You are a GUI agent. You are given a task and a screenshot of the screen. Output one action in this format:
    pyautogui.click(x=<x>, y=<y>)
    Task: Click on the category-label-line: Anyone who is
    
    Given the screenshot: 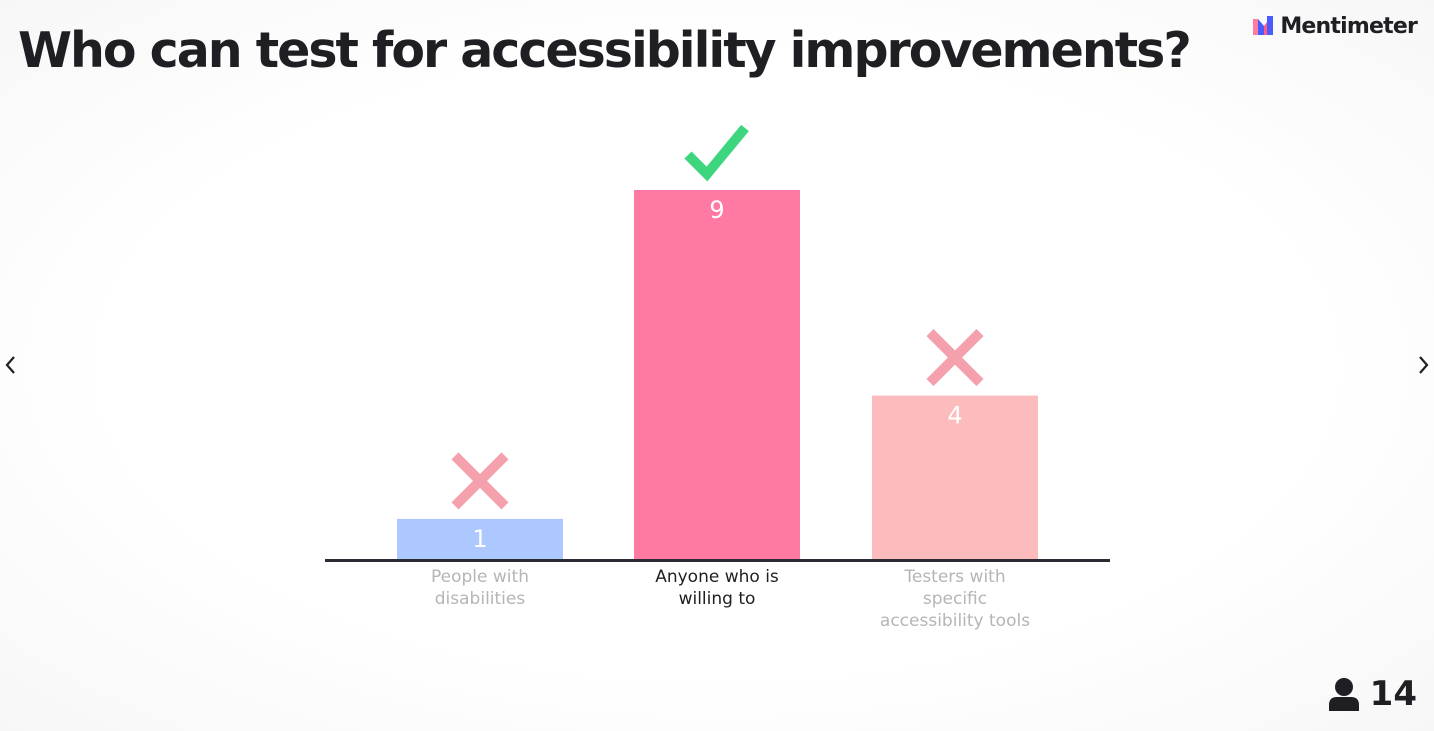 What is the action you would take?
    pyautogui.click(x=717, y=577)
    